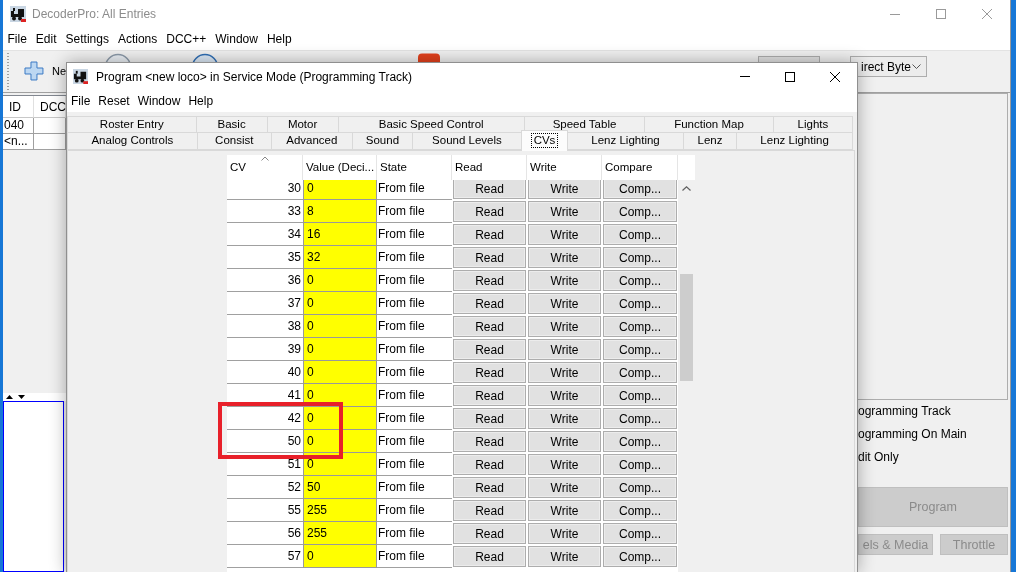 The width and height of the screenshot is (1016, 572). Describe the element at coordinates (414, 167) in the screenshot. I see `column-header: State` at that location.